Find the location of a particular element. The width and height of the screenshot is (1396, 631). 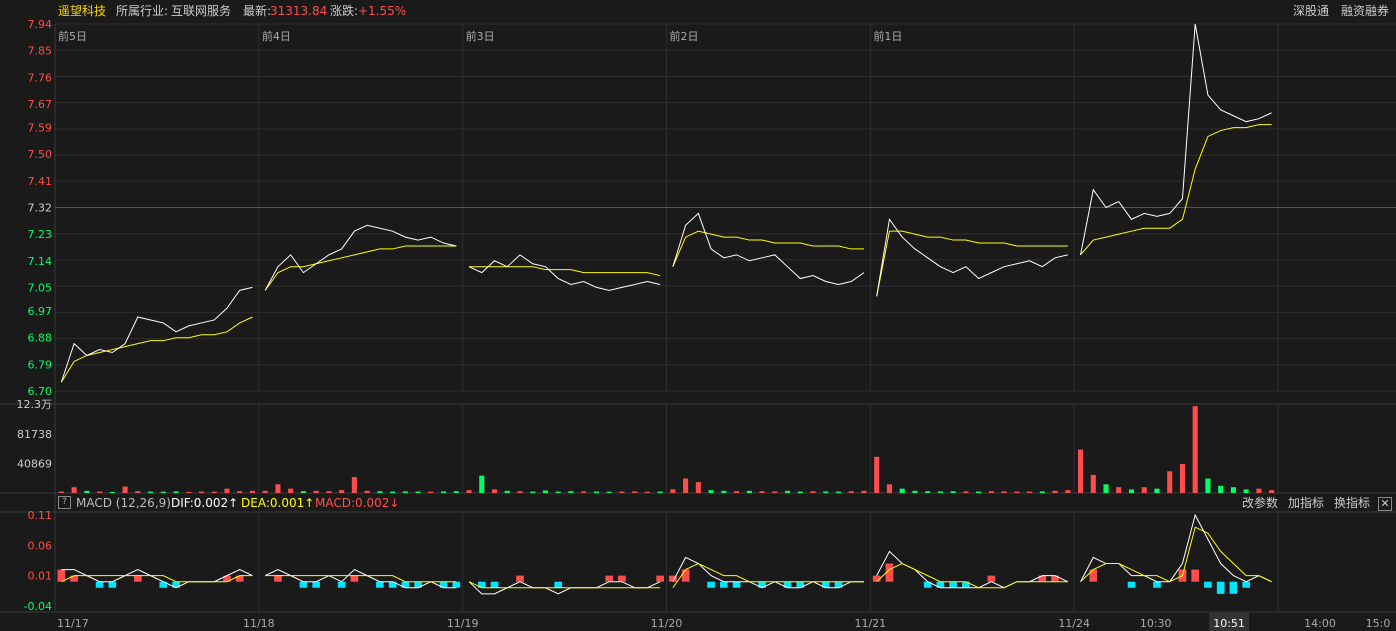

time-tick-label: 15:0 is located at coordinates (1378, 623).